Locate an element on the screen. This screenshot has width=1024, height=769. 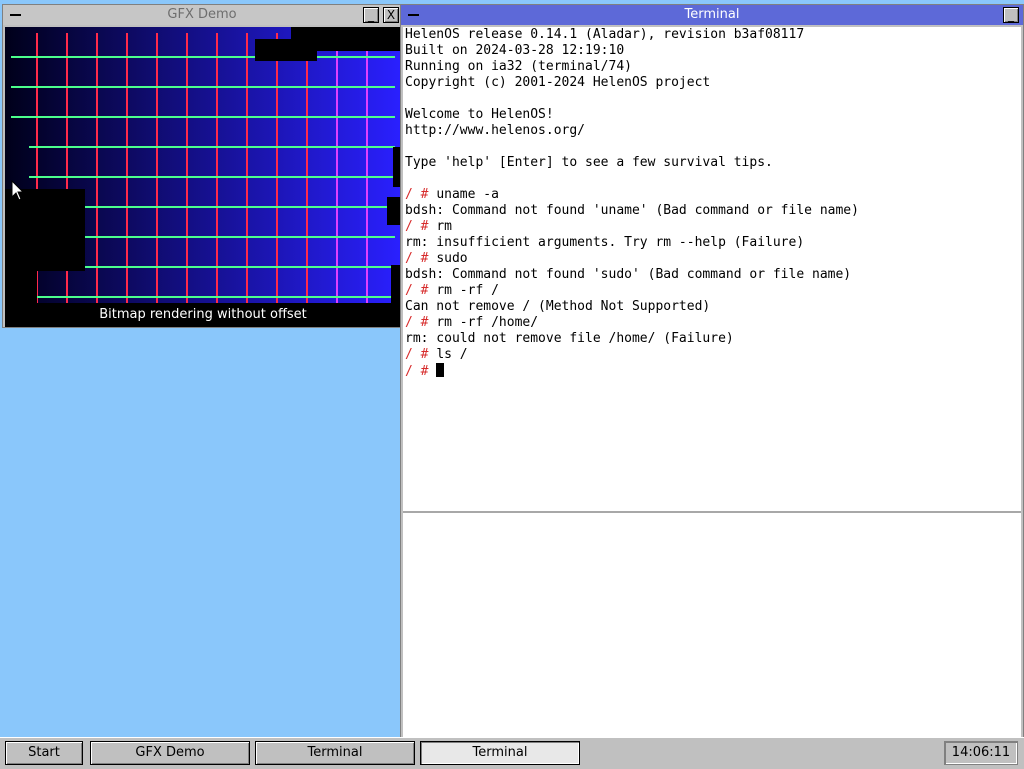
terminal-output-line: Built on 2024-03-28 12:19:10 is located at coordinates (515, 50).